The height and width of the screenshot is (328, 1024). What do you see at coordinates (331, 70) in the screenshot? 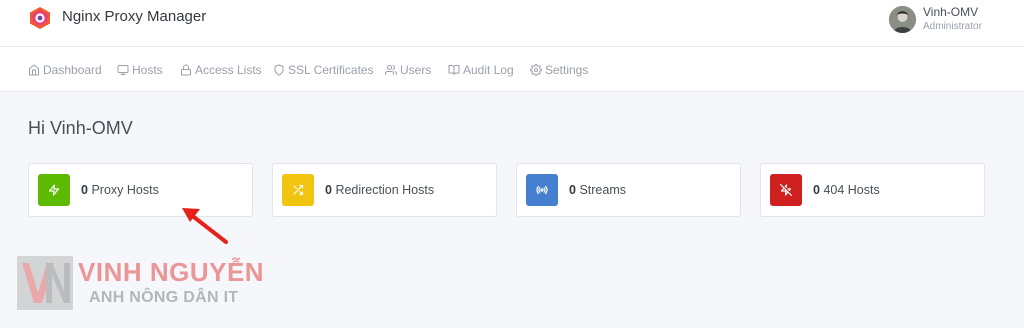
I see `nav-ssl-certificates-label: SSL Certificates` at bounding box center [331, 70].